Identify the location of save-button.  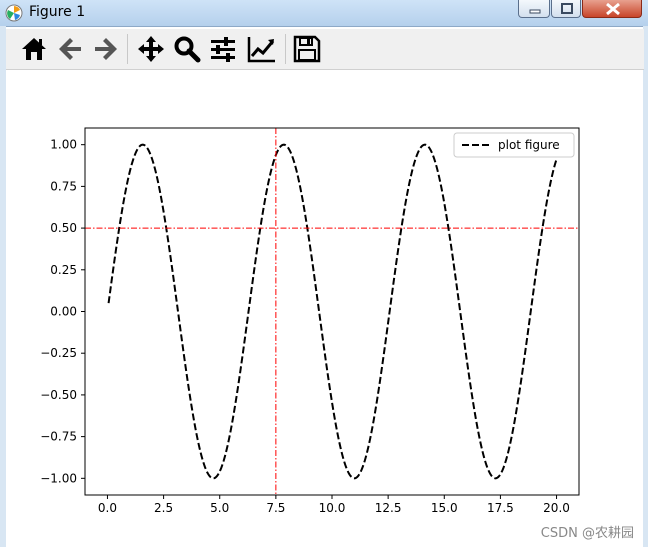
(307, 49).